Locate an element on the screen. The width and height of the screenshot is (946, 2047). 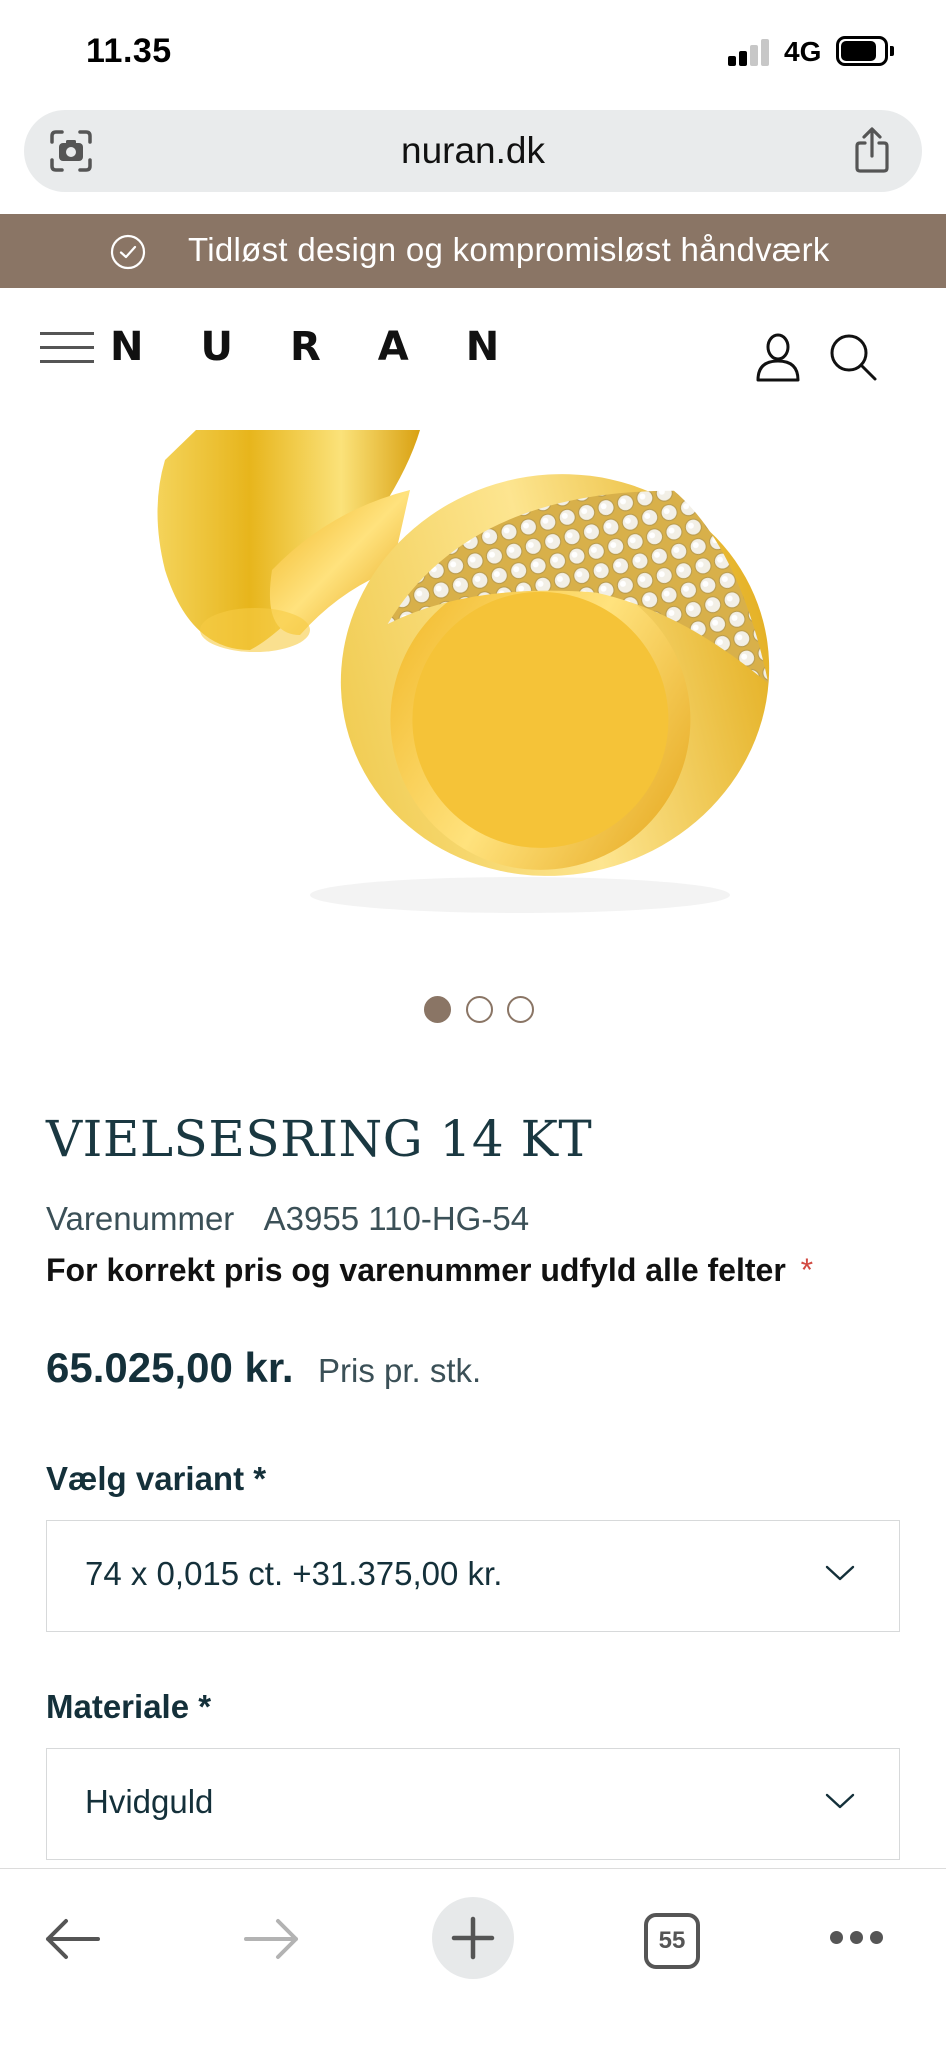
material-label: Materiale * is located at coordinates (129, 1706).